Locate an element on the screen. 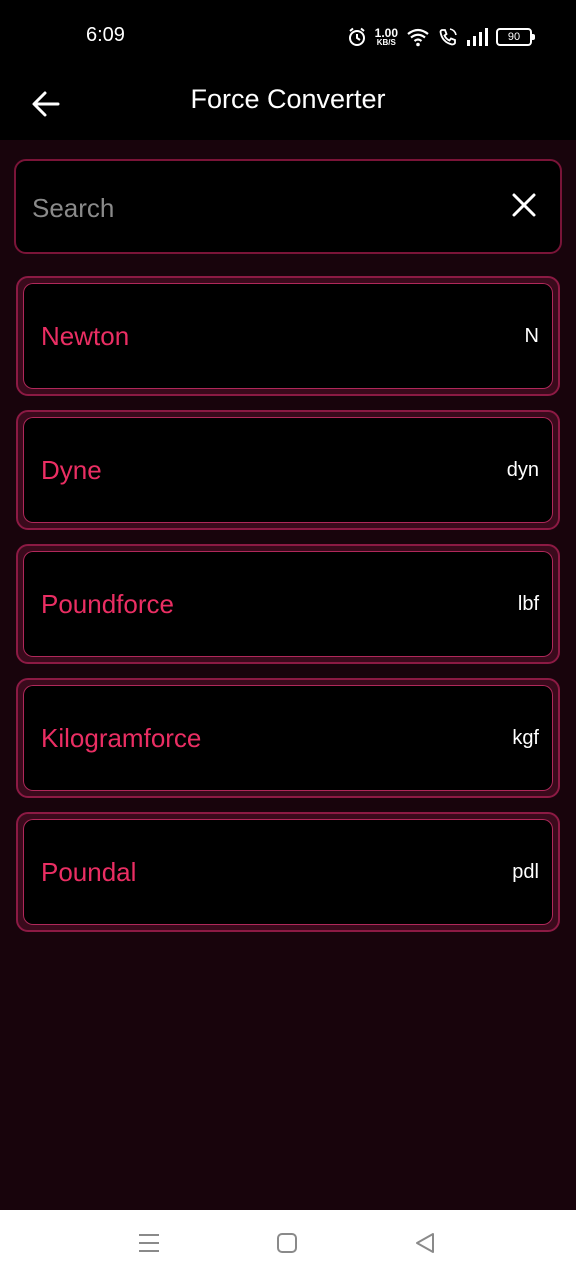  unit-item-newton: Newton N is located at coordinates (288, 336).